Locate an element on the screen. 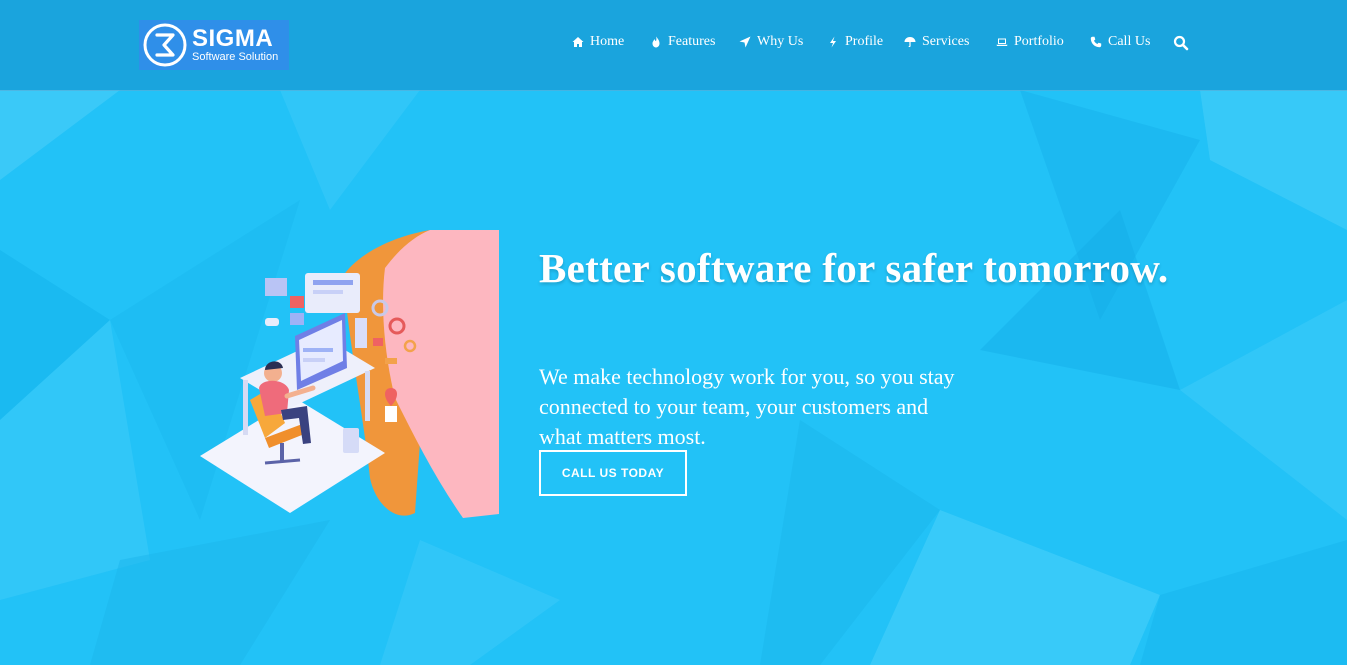  search-icon is located at coordinates (1181, 43).